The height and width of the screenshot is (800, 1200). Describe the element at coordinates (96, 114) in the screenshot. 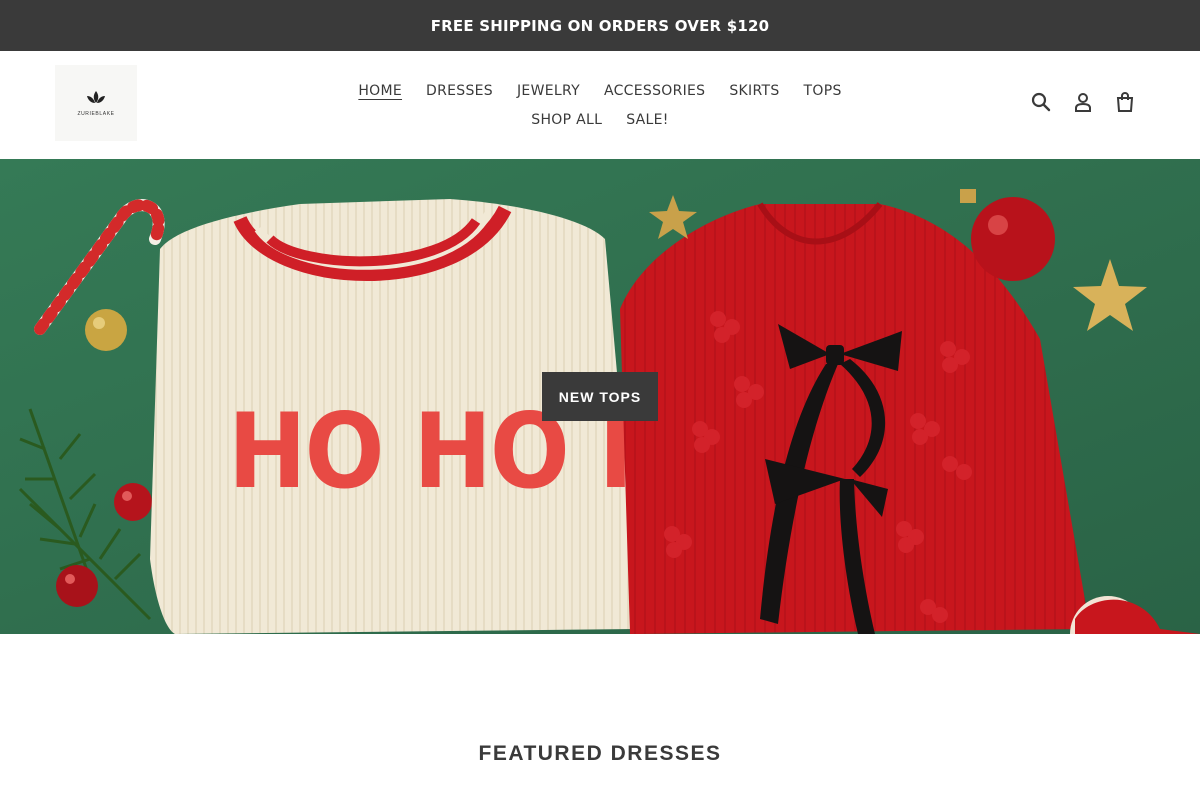

I see `logo-text: ZURIEBLAKE` at that location.